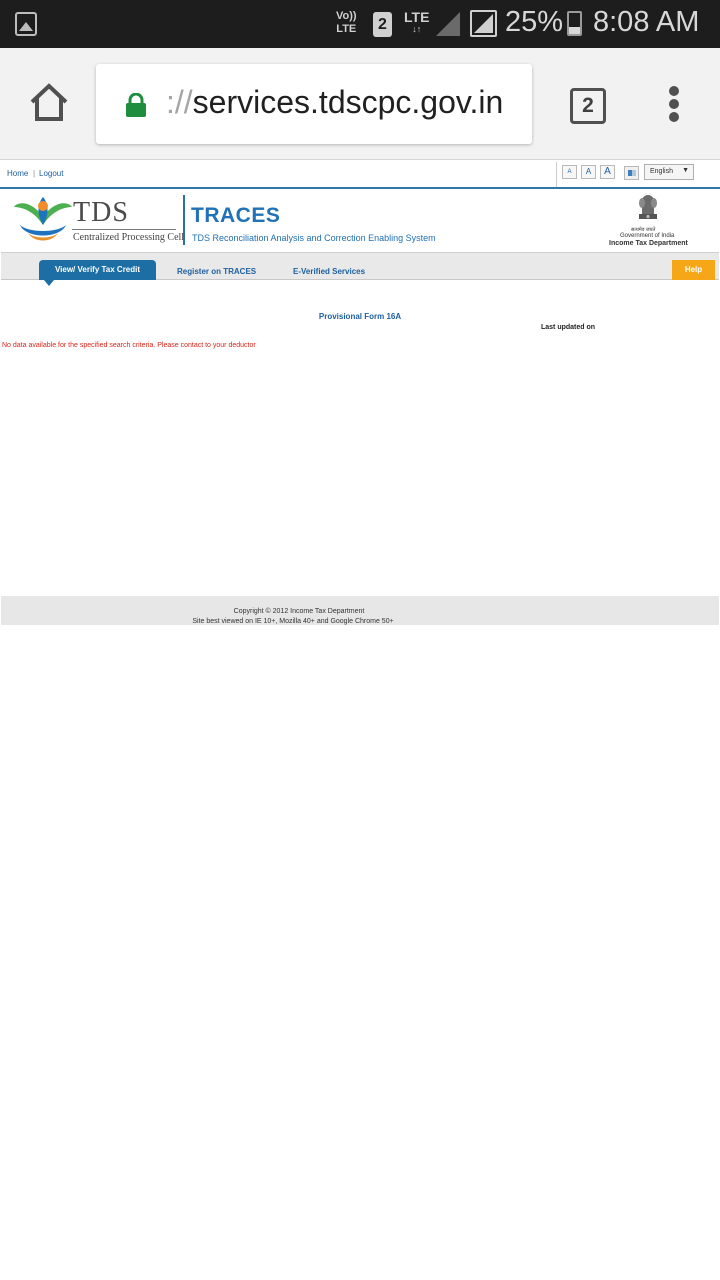 Image resolution: width=720 pixels, height=1280 pixels. I want to click on home-link: Home, so click(17, 173).